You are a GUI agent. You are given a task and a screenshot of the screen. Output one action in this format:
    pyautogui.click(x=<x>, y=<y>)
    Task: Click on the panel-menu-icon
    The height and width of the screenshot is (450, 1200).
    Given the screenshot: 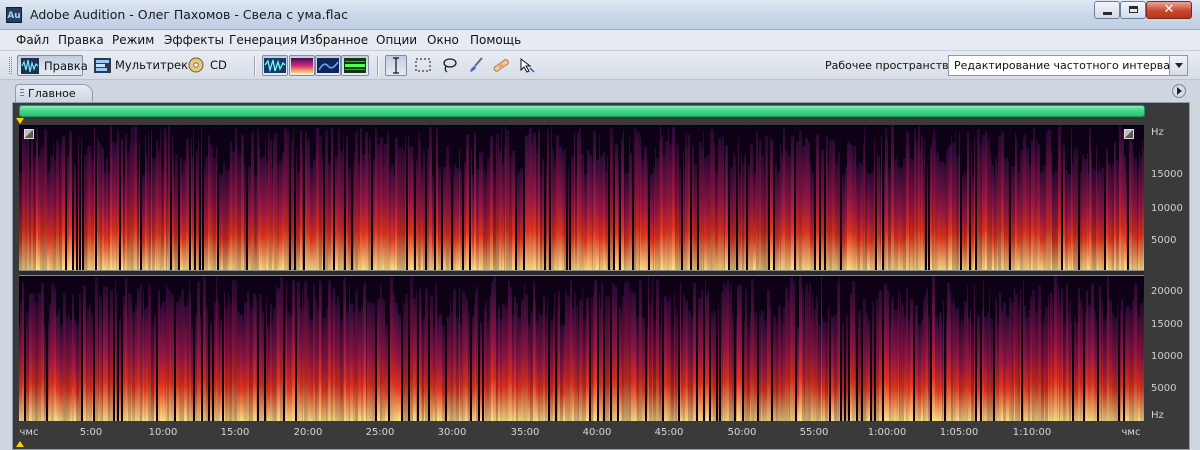 What is the action you would take?
    pyautogui.click(x=1179, y=91)
    